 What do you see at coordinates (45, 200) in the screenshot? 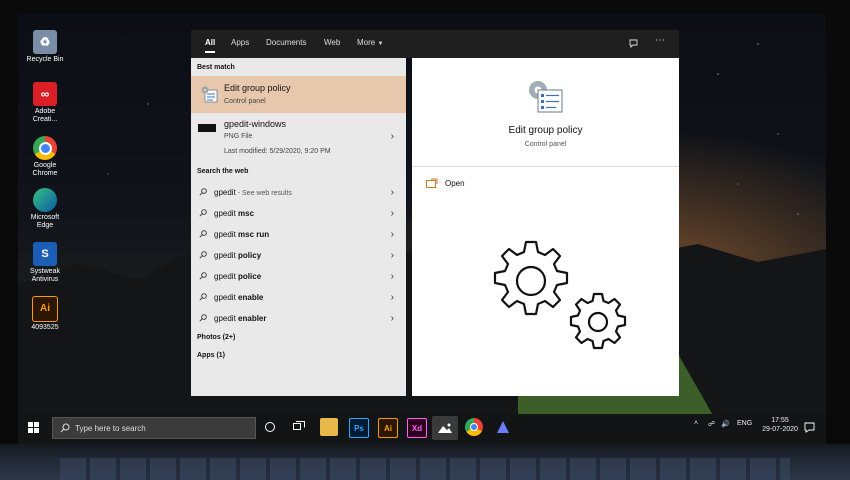
I see `edge-icon` at bounding box center [45, 200].